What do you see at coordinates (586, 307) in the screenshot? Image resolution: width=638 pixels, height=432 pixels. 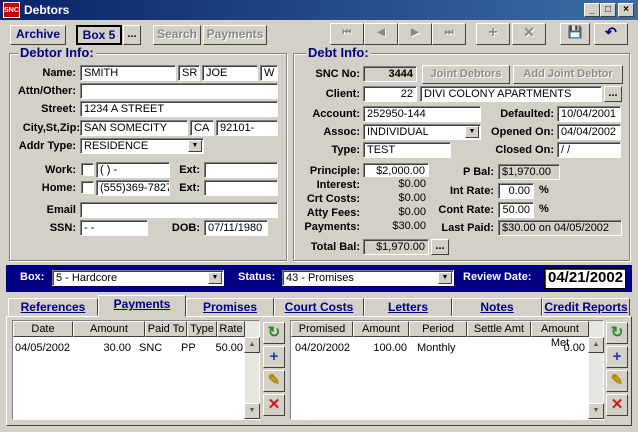 I see `tab-credit-reports: Credit Reports` at bounding box center [586, 307].